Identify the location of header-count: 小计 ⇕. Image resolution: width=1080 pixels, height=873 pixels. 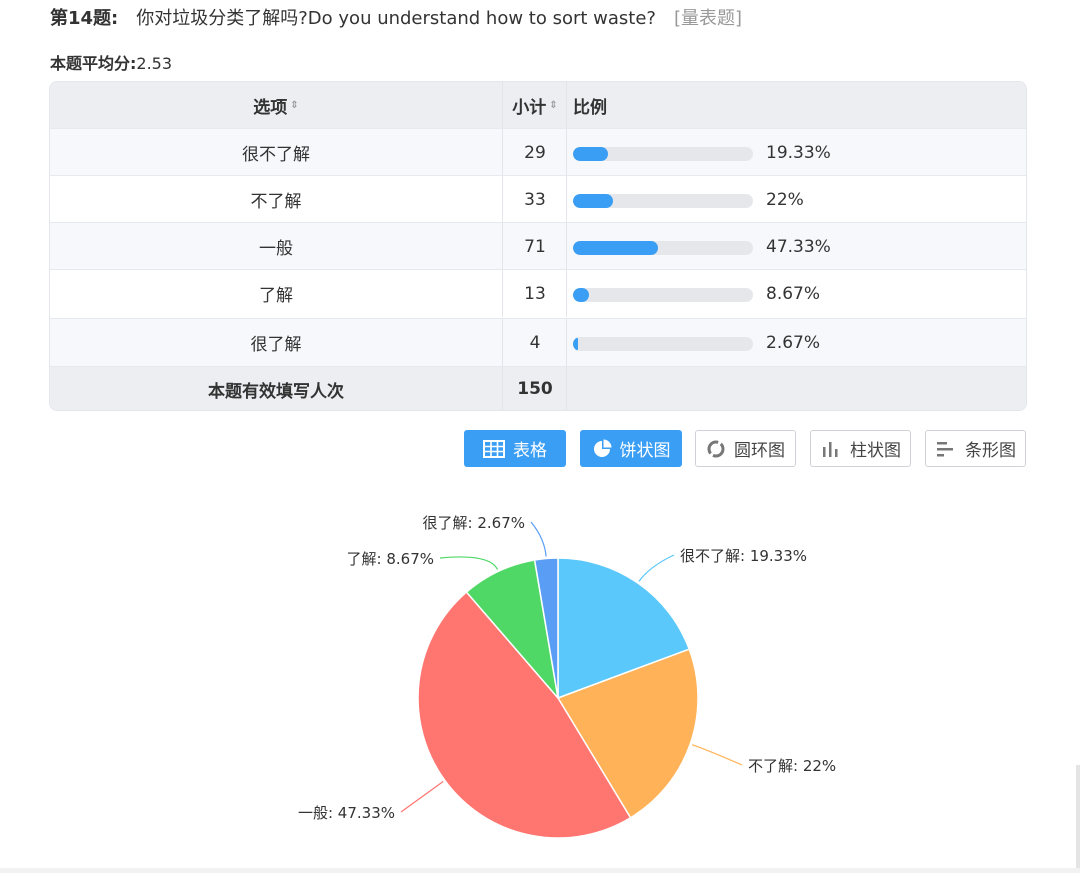
(534, 105).